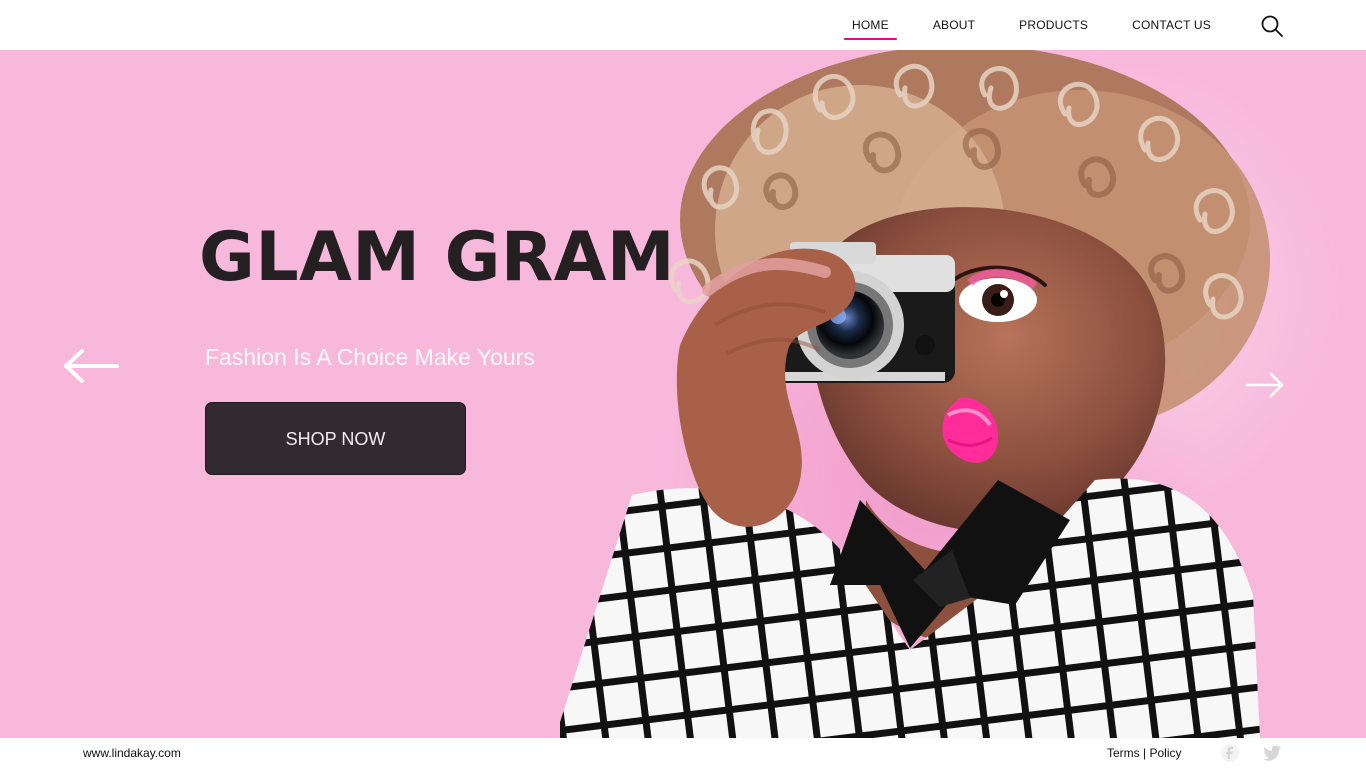  Describe the element at coordinates (954, 25) in the screenshot. I see `nav-about: ABOUT` at that location.